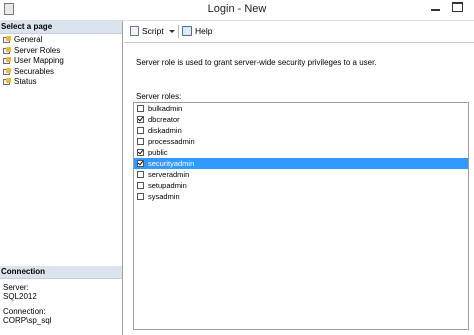 This screenshot has height=335, width=474. What do you see at coordinates (301, 108) in the screenshot?
I see `role-row-bulkadmin: bulkadmin` at bounding box center [301, 108].